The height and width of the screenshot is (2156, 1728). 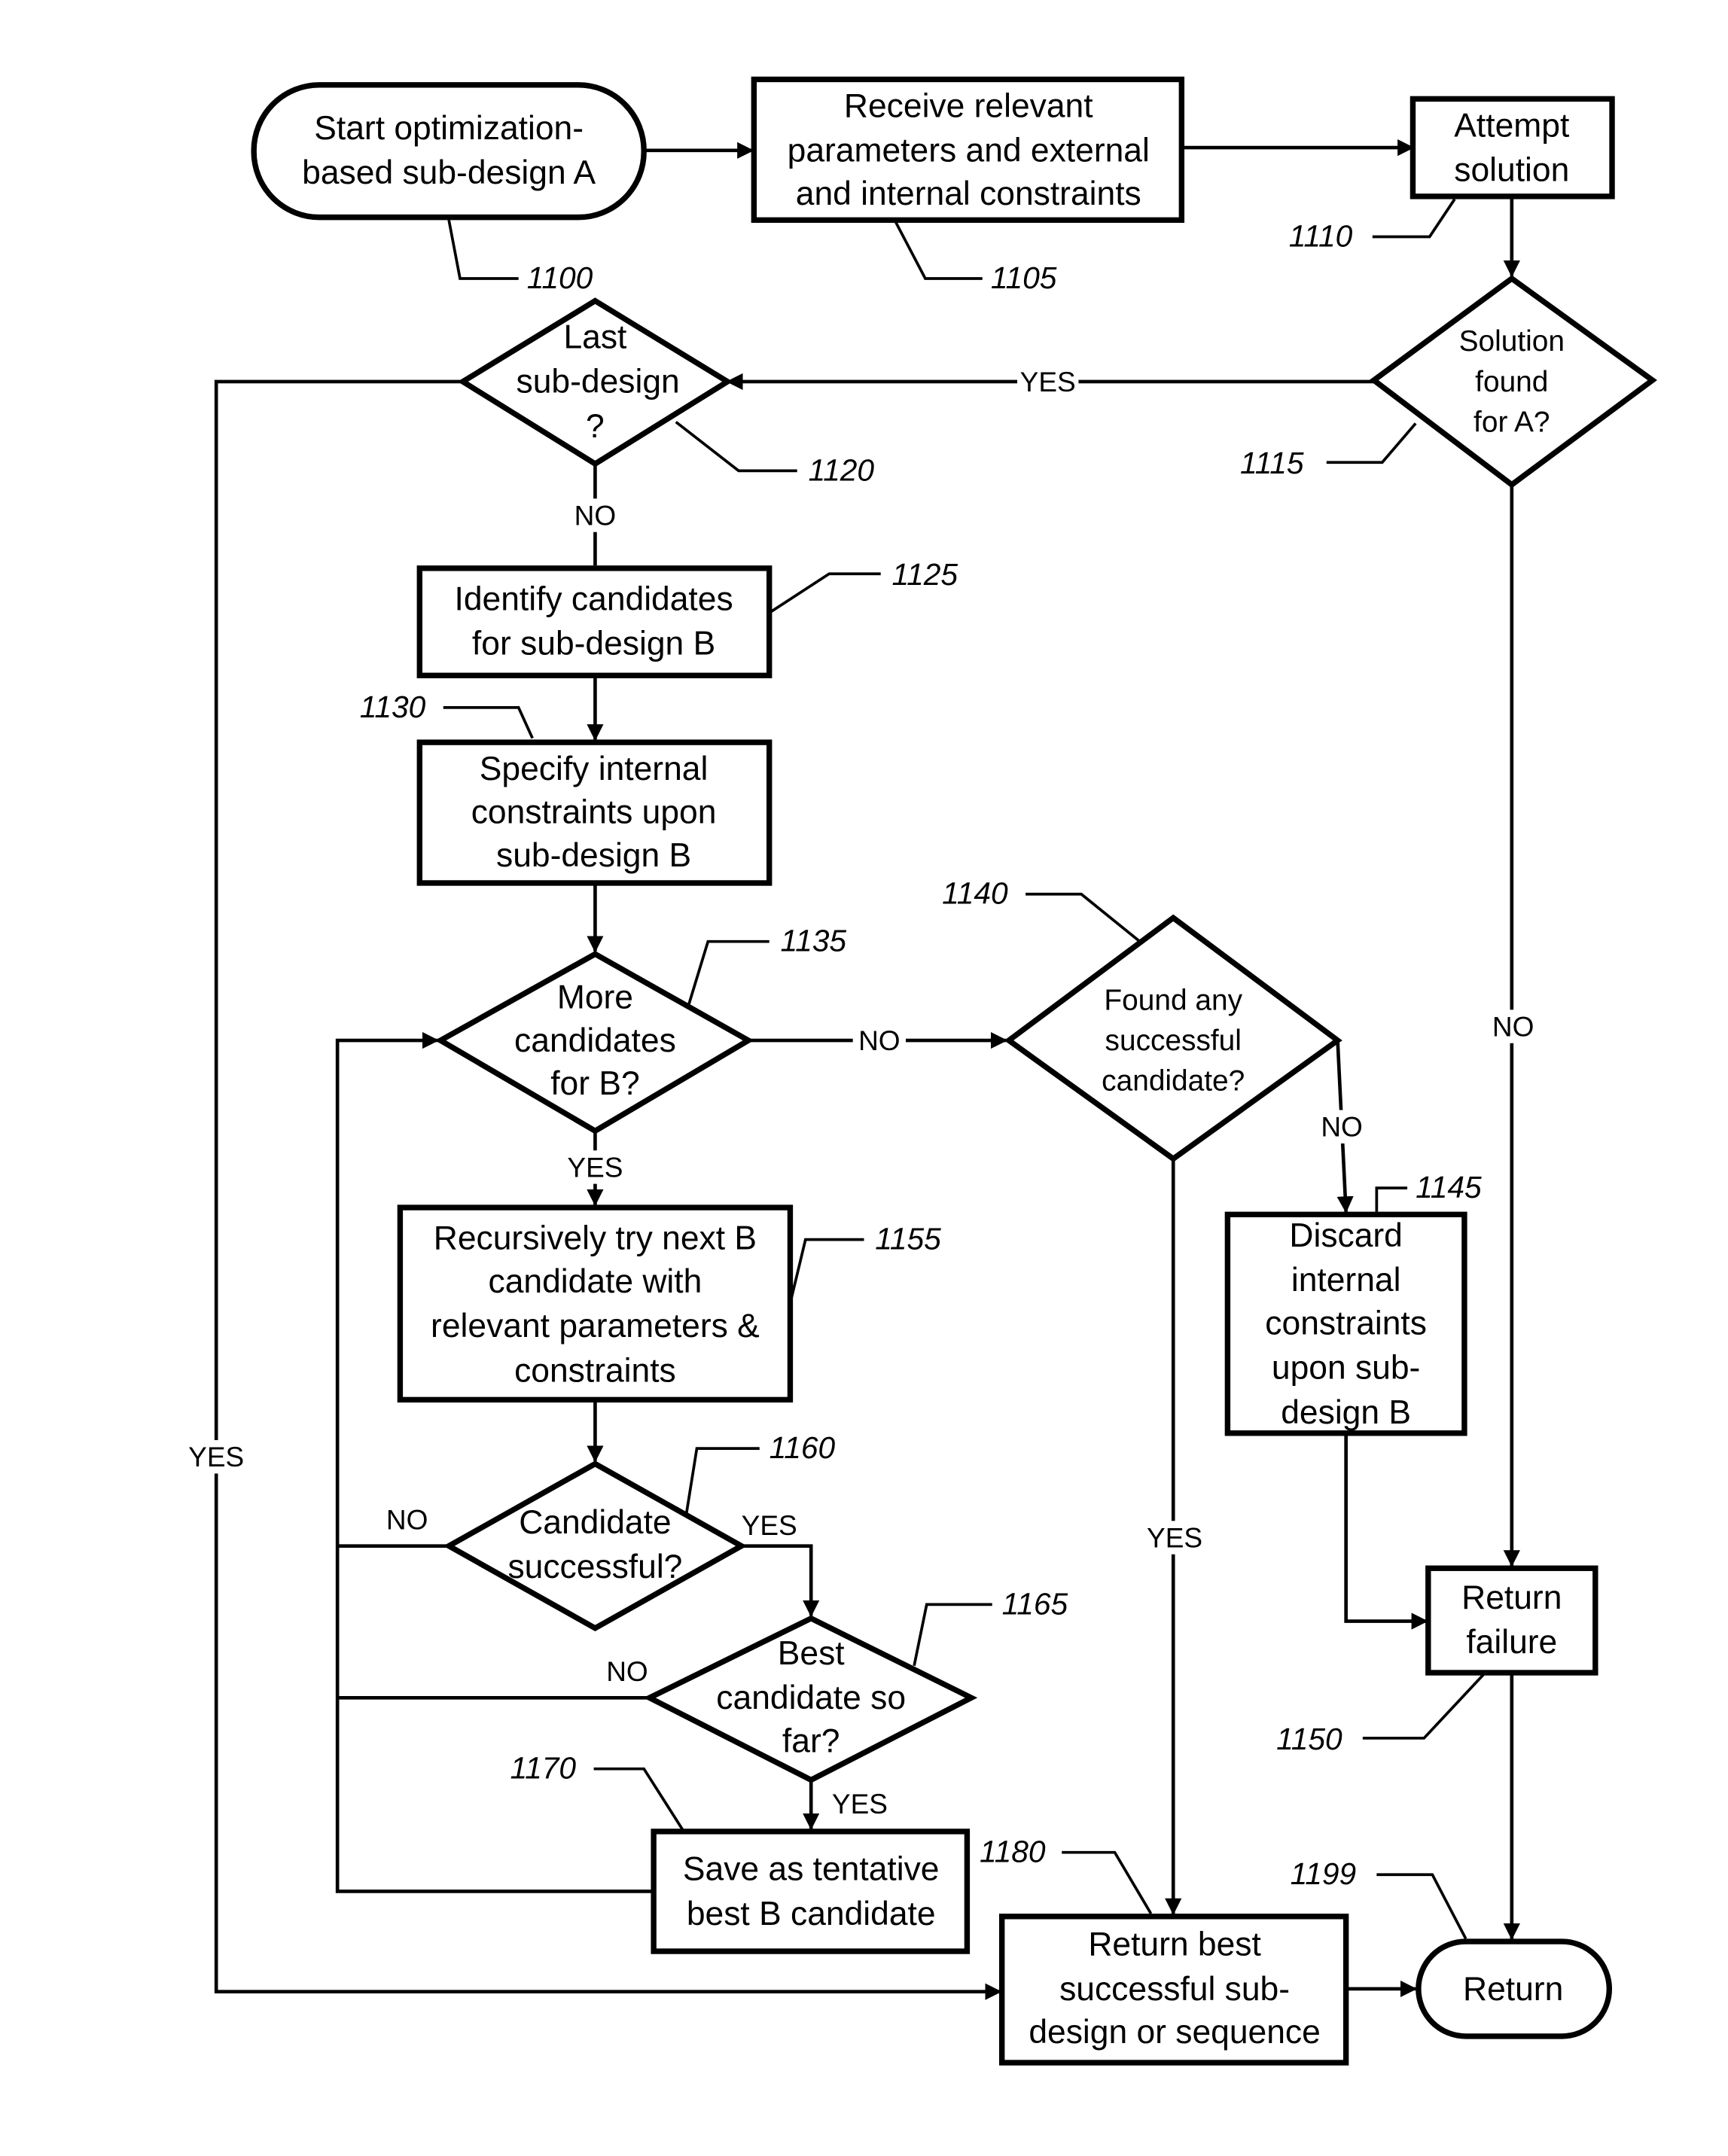 I want to click on edge-1160-1165-yes, so click(x=780, y=1580).